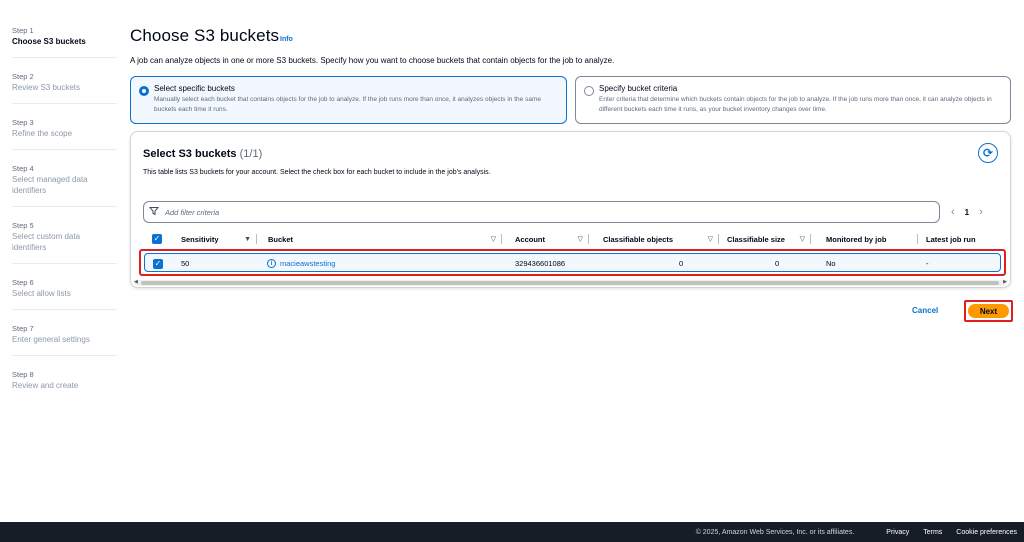 The image size is (1024, 542). I want to click on row-checkbox: ✓, so click(158, 263).